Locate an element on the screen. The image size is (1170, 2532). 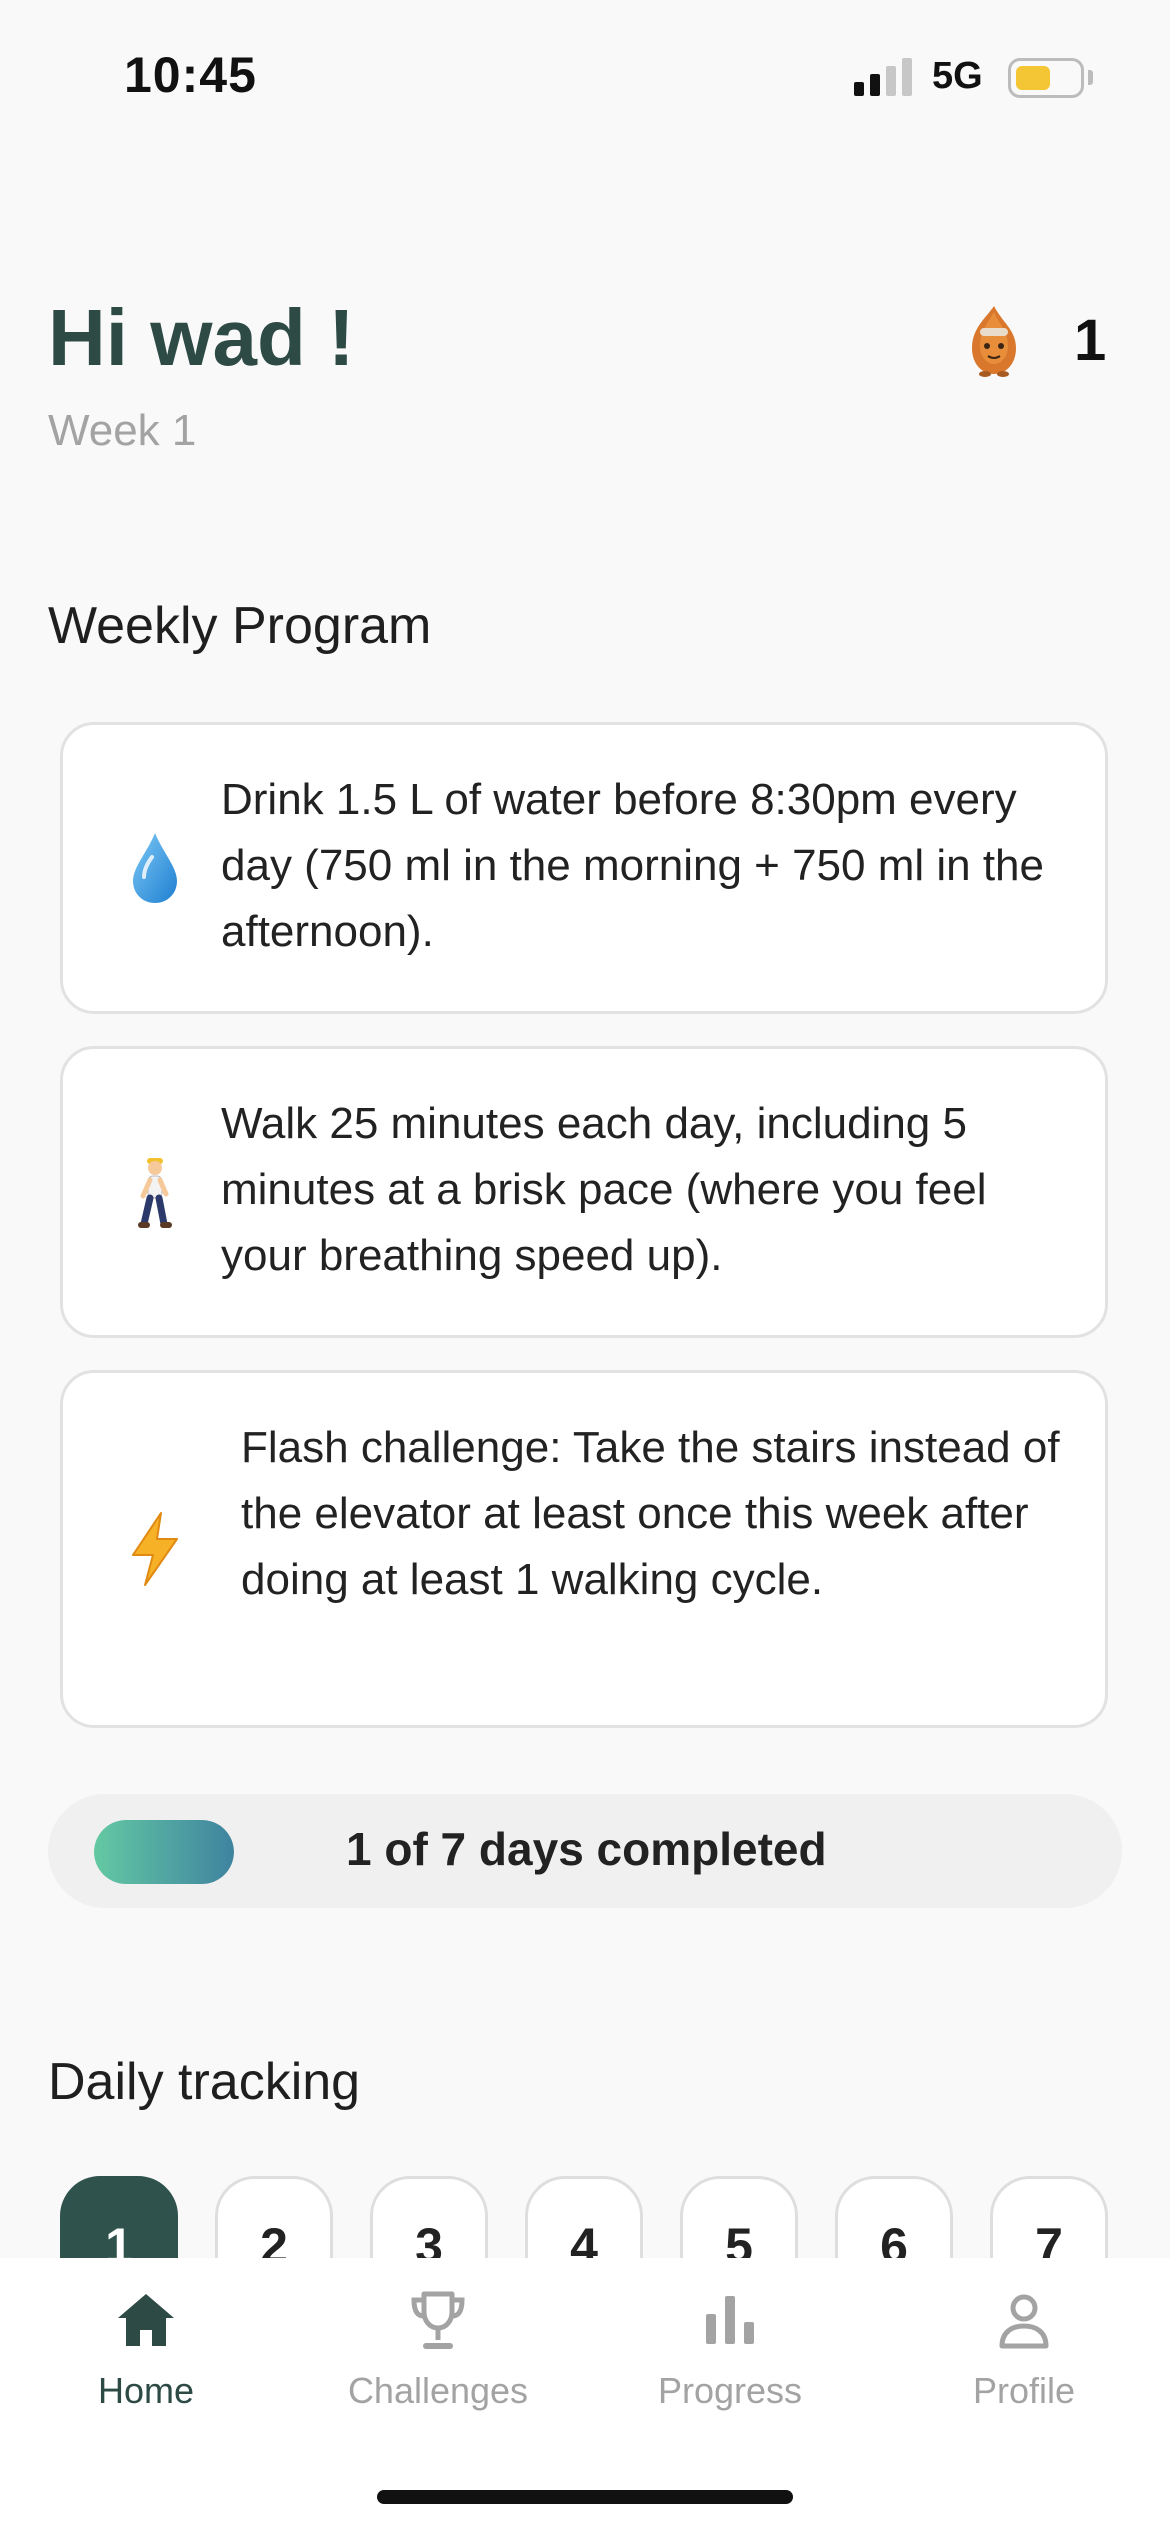
trophy-icon is located at coordinates (438, 2320).